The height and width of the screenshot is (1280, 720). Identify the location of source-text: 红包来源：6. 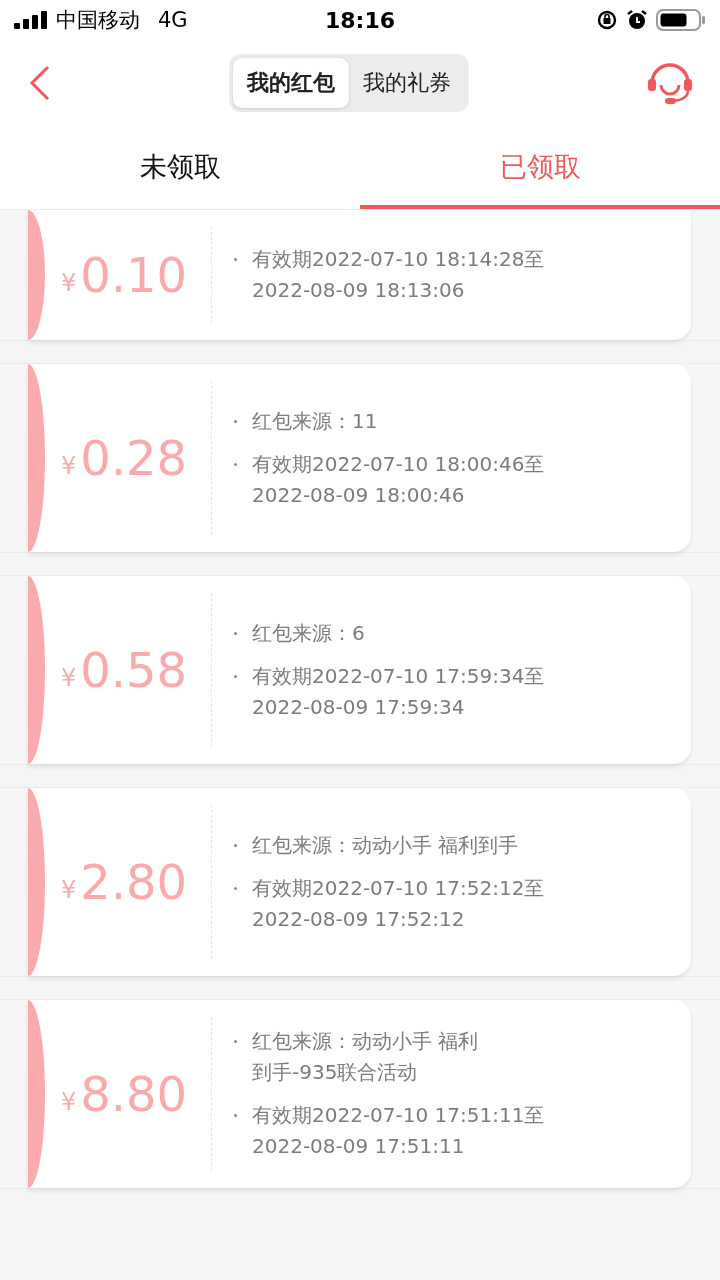
(308, 633).